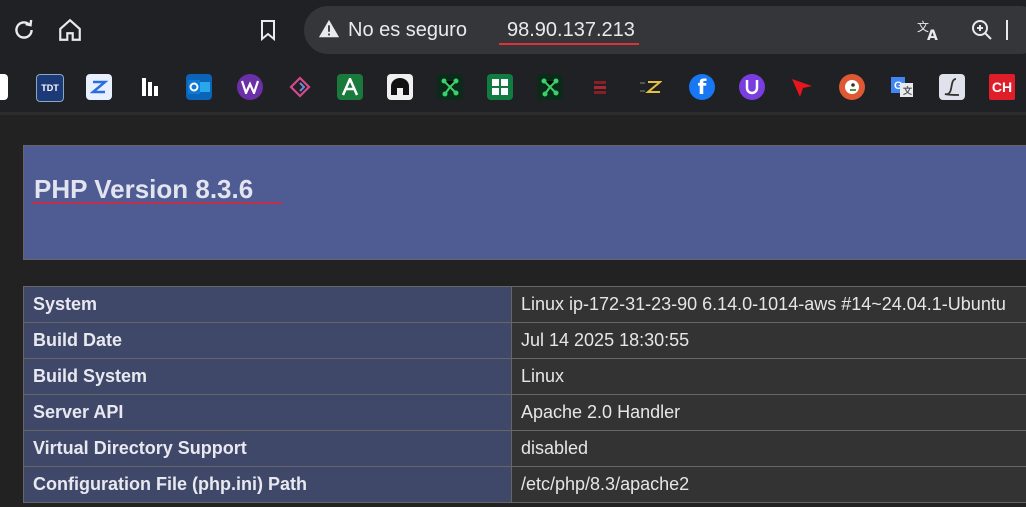 The width and height of the screenshot is (1026, 507). I want to click on reload-icon, so click(24, 30).